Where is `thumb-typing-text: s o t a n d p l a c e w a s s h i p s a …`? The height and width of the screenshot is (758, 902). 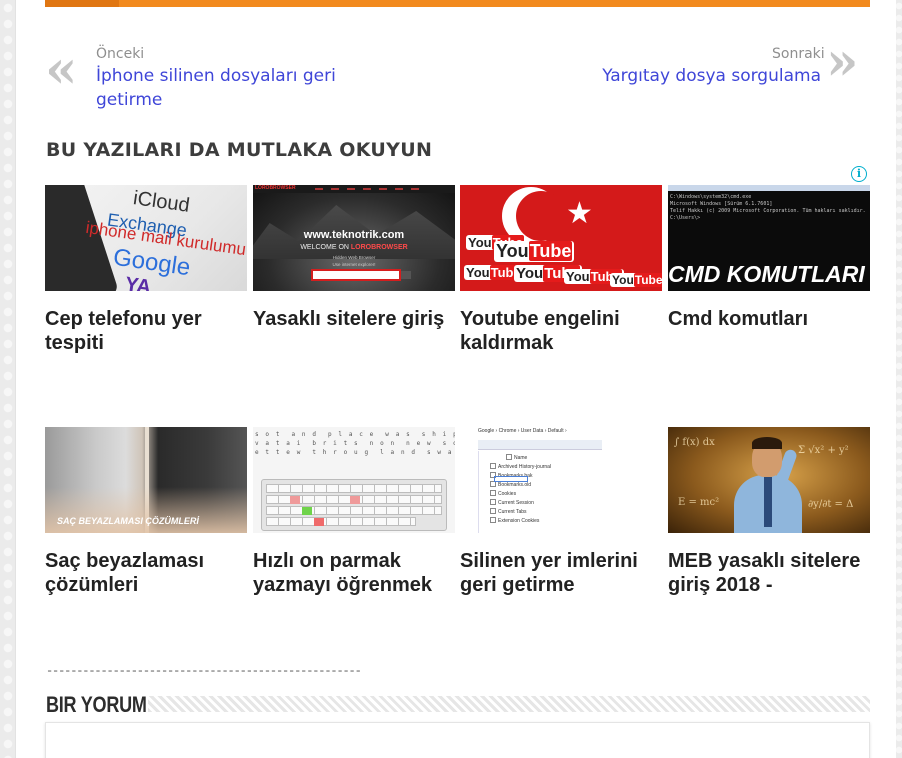
thumb-typing-text: s o t a n d p l a c e w a s s h i p s a … is located at coordinates (355, 443).